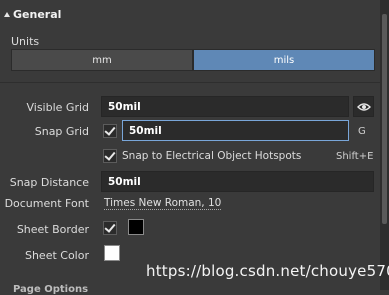  What do you see at coordinates (57, 107) in the screenshot?
I see `visible-grid-label: Visible Grid` at bounding box center [57, 107].